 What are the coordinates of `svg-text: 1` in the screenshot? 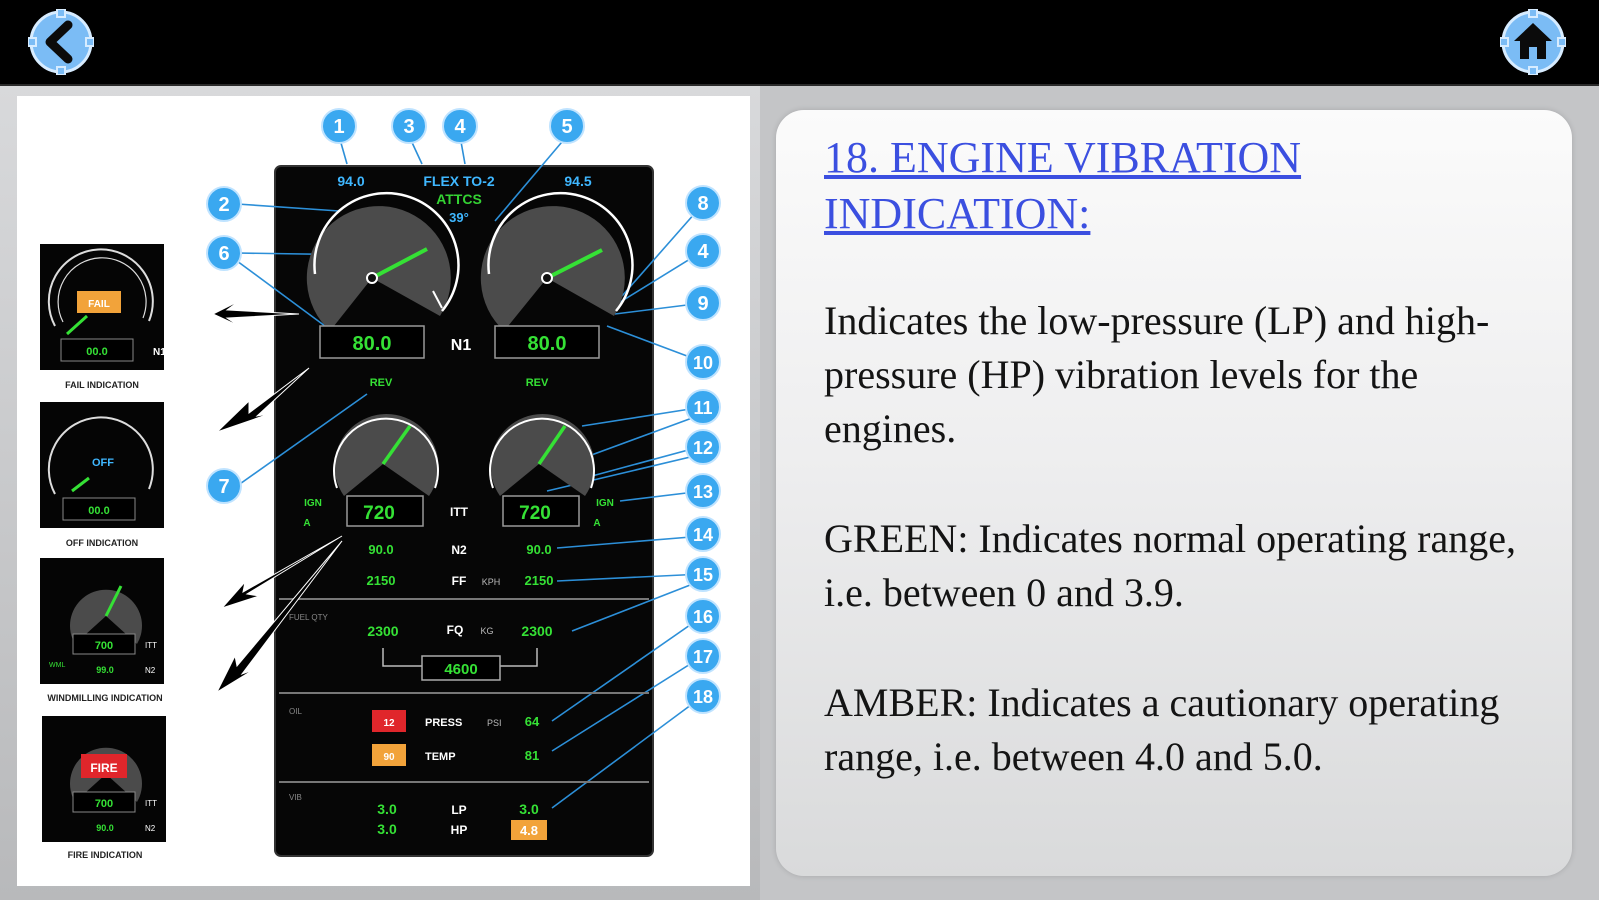 It's located at (338, 127).